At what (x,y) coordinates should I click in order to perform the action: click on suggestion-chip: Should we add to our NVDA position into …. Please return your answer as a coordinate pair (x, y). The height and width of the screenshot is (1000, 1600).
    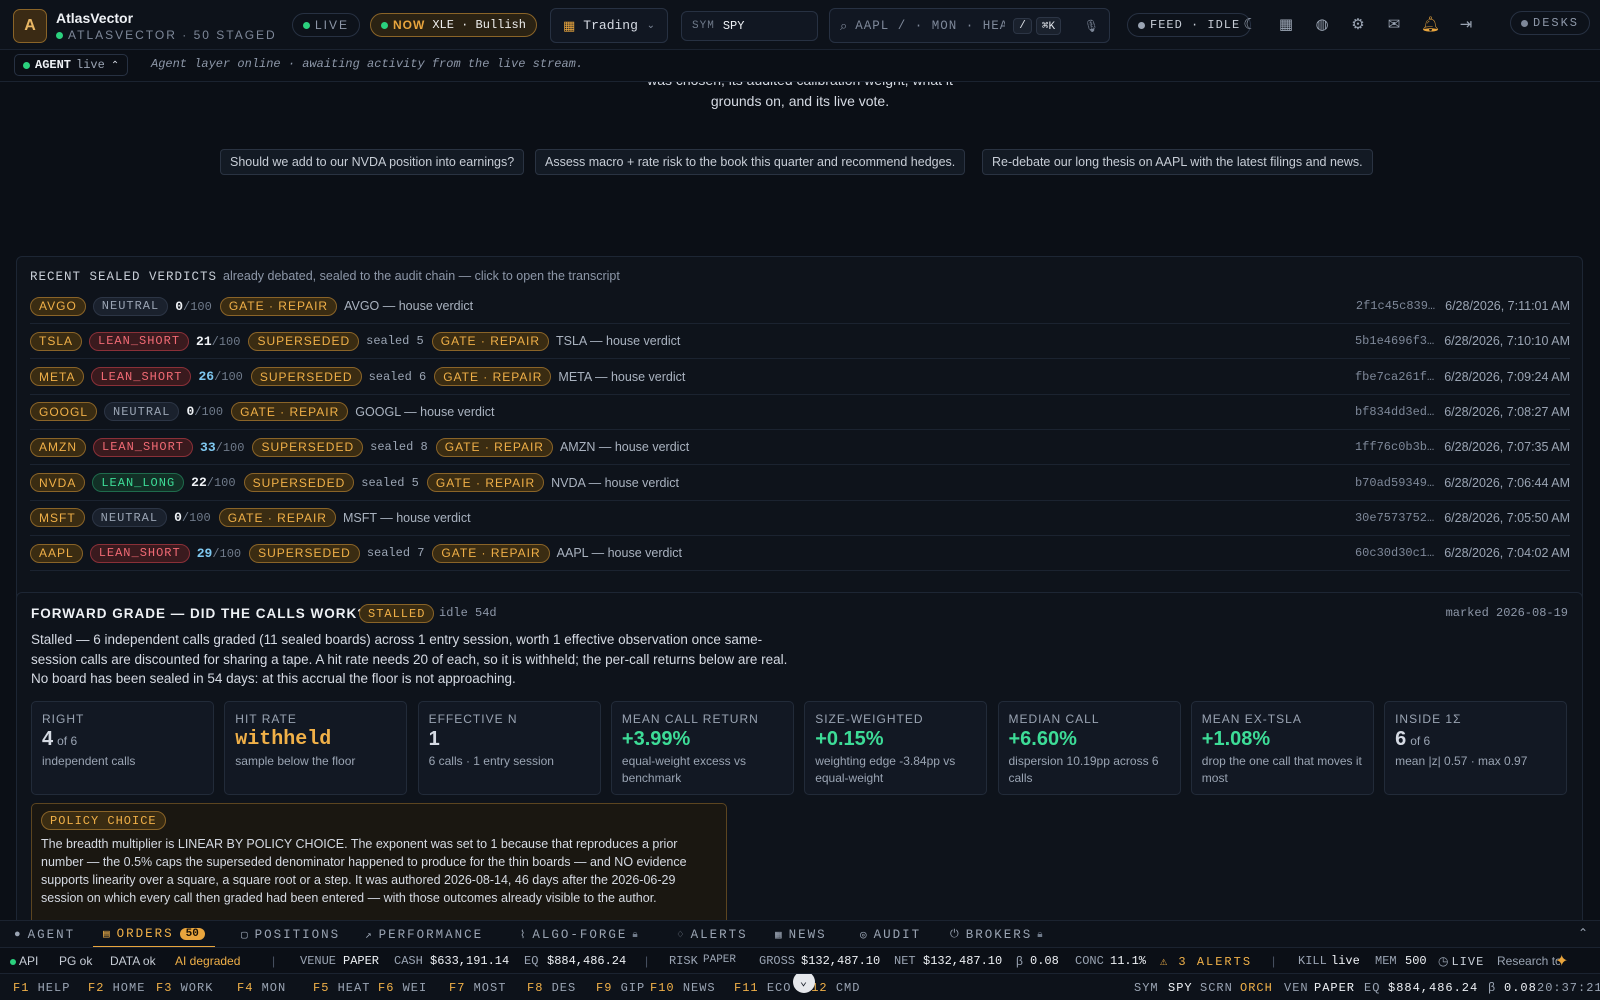
    Looking at the image, I should click on (372, 162).